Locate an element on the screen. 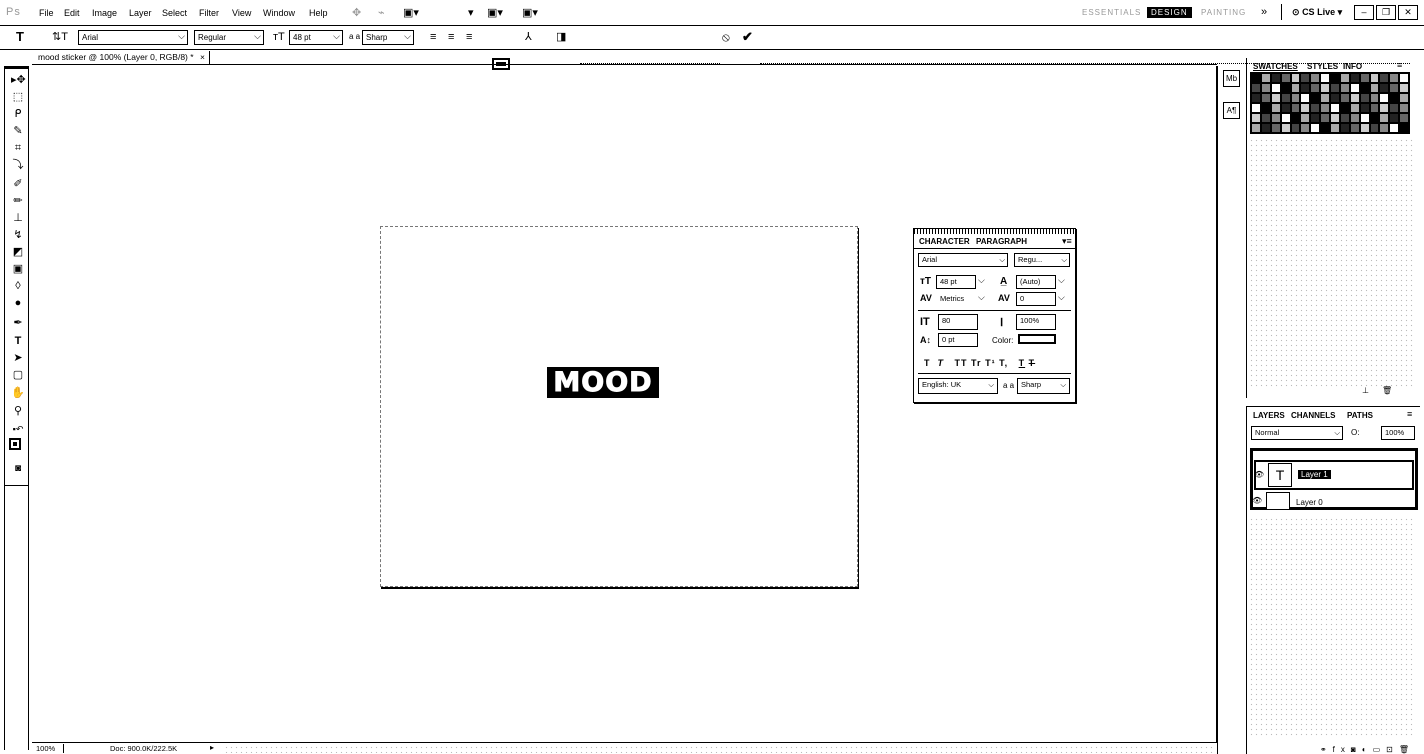  char-vertical-scale-field: 80 is located at coordinates (958, 322).